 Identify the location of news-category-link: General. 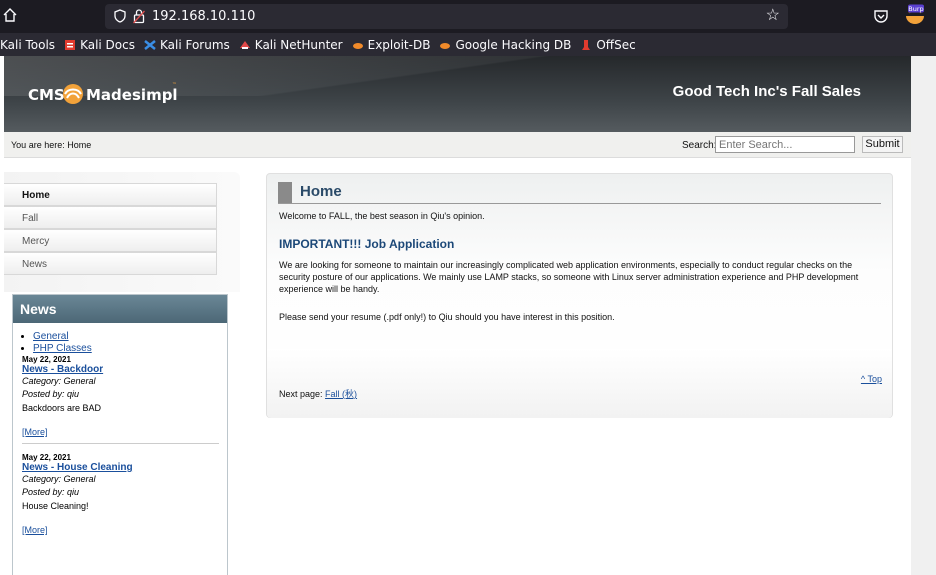
(51, 336).